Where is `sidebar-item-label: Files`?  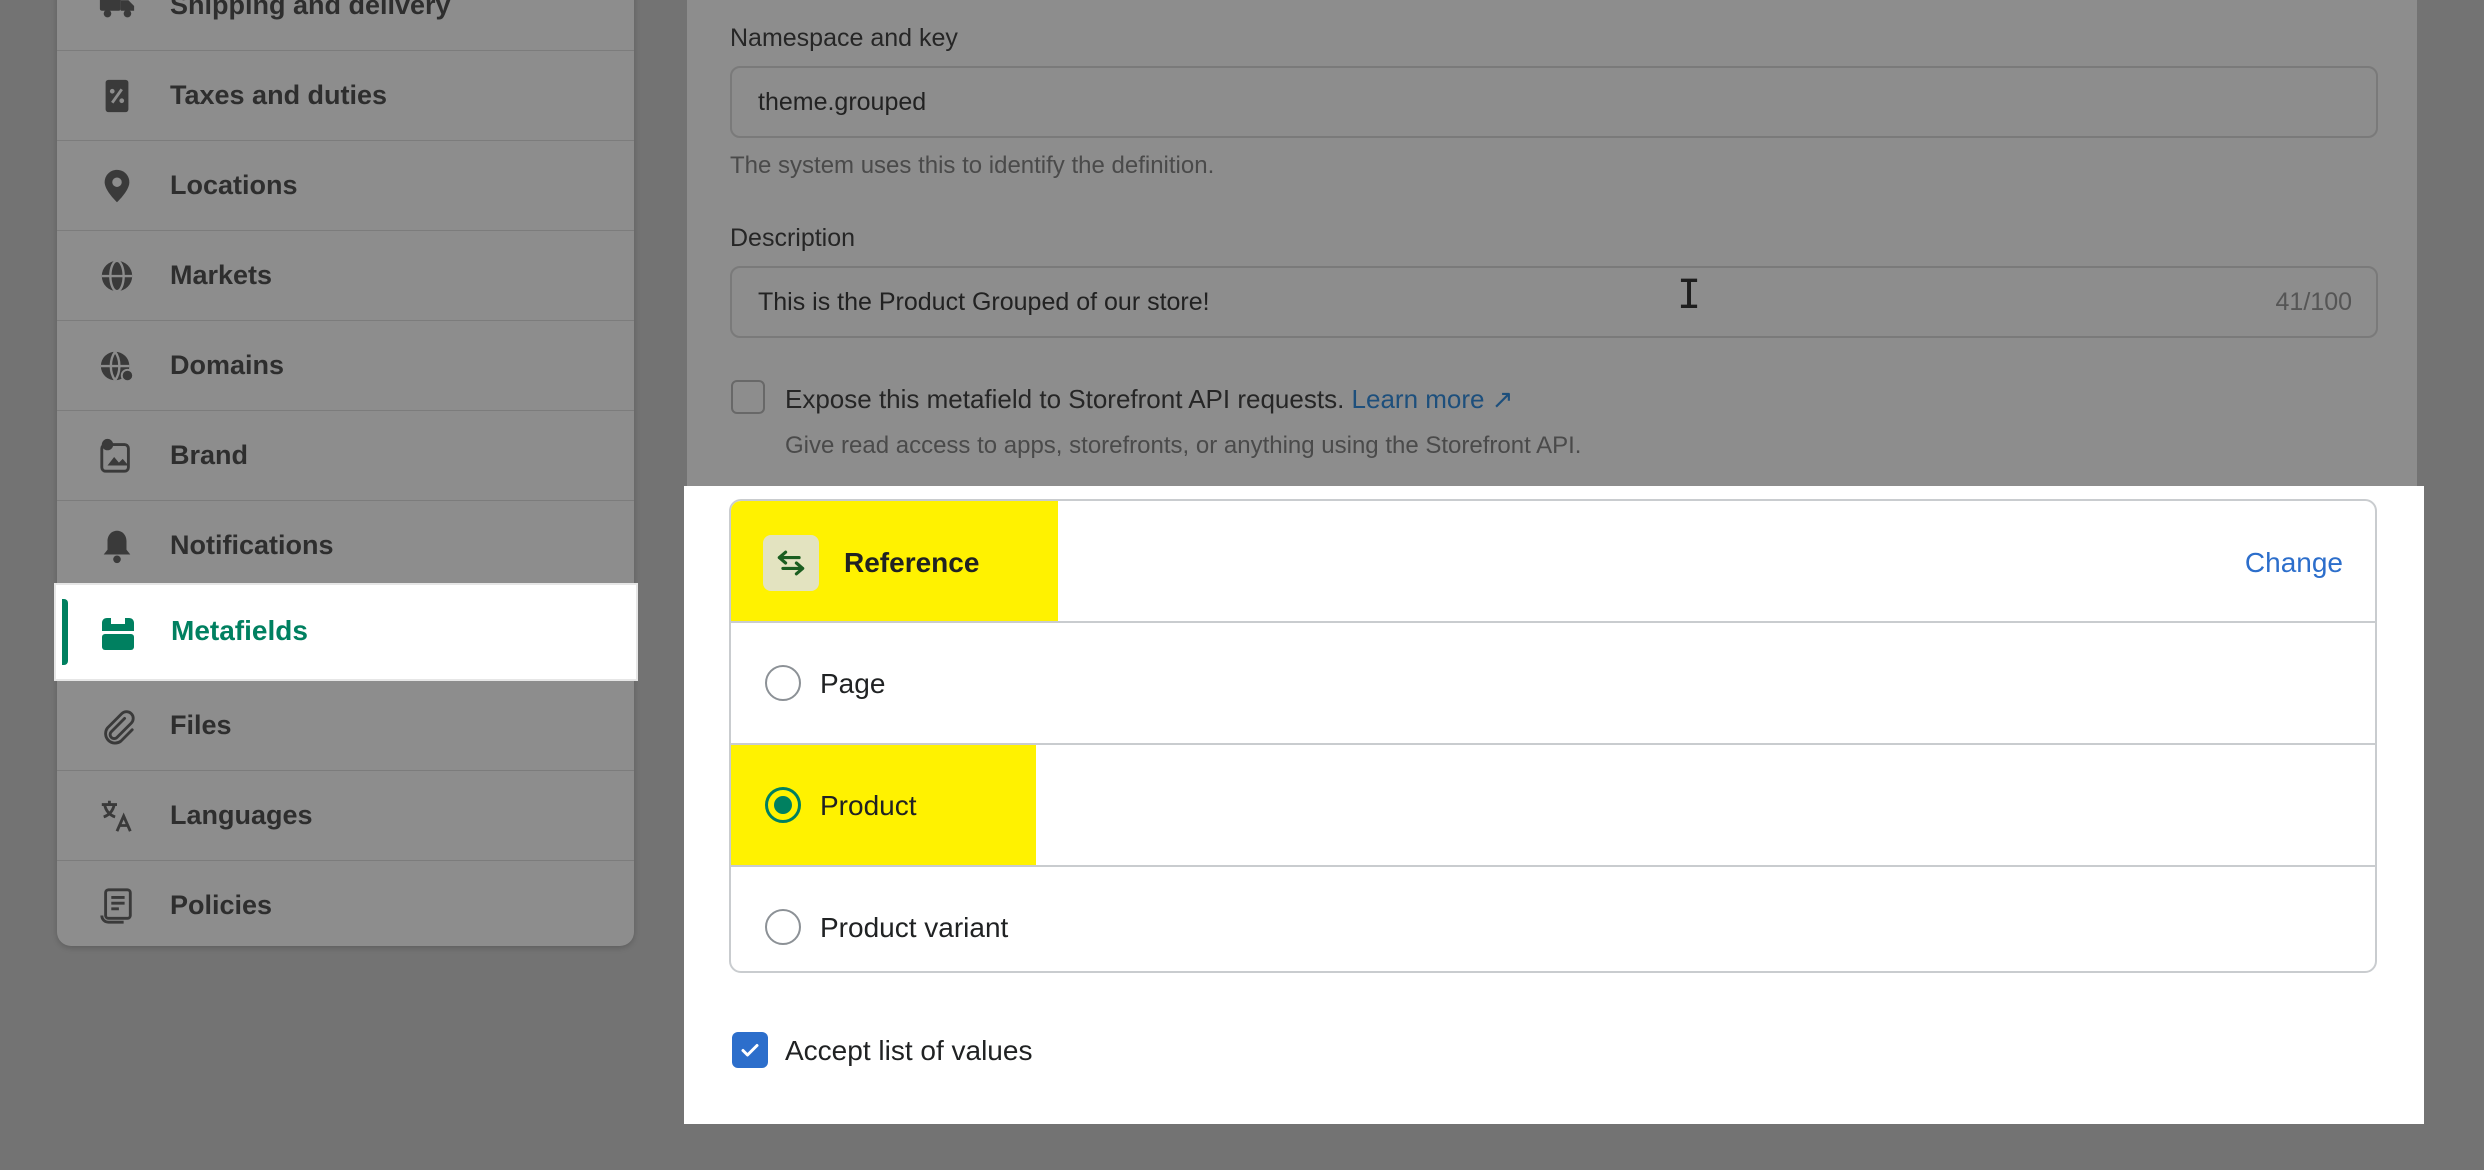
sidebar-item-label: Files is located at coordinates (201, 725).